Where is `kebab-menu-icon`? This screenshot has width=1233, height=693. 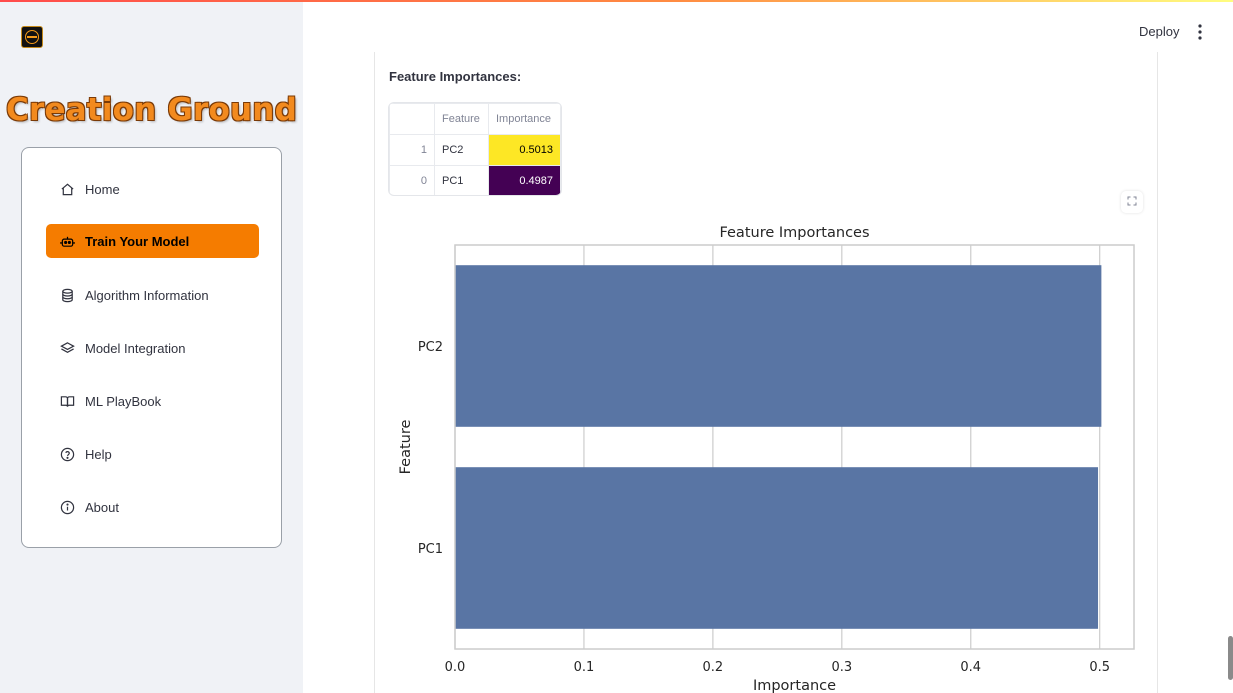
kebab-menu-icon is located at coordinates (1200, 32).